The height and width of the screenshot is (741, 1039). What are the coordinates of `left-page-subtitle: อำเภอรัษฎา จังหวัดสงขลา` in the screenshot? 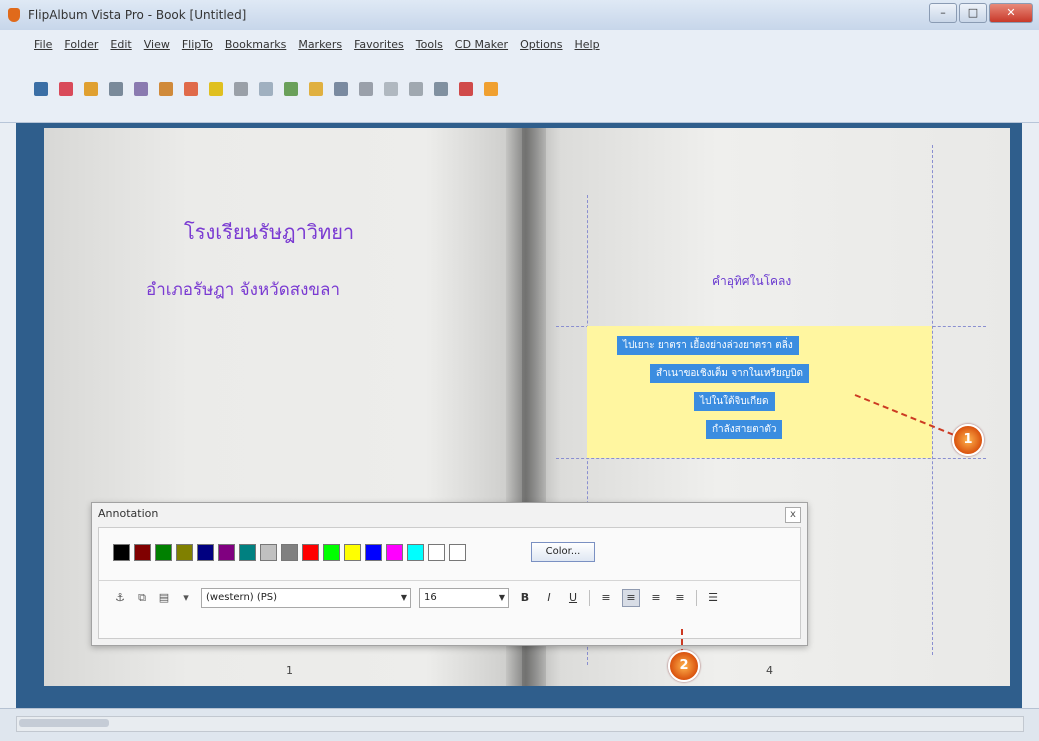 It's located at (243, 290).